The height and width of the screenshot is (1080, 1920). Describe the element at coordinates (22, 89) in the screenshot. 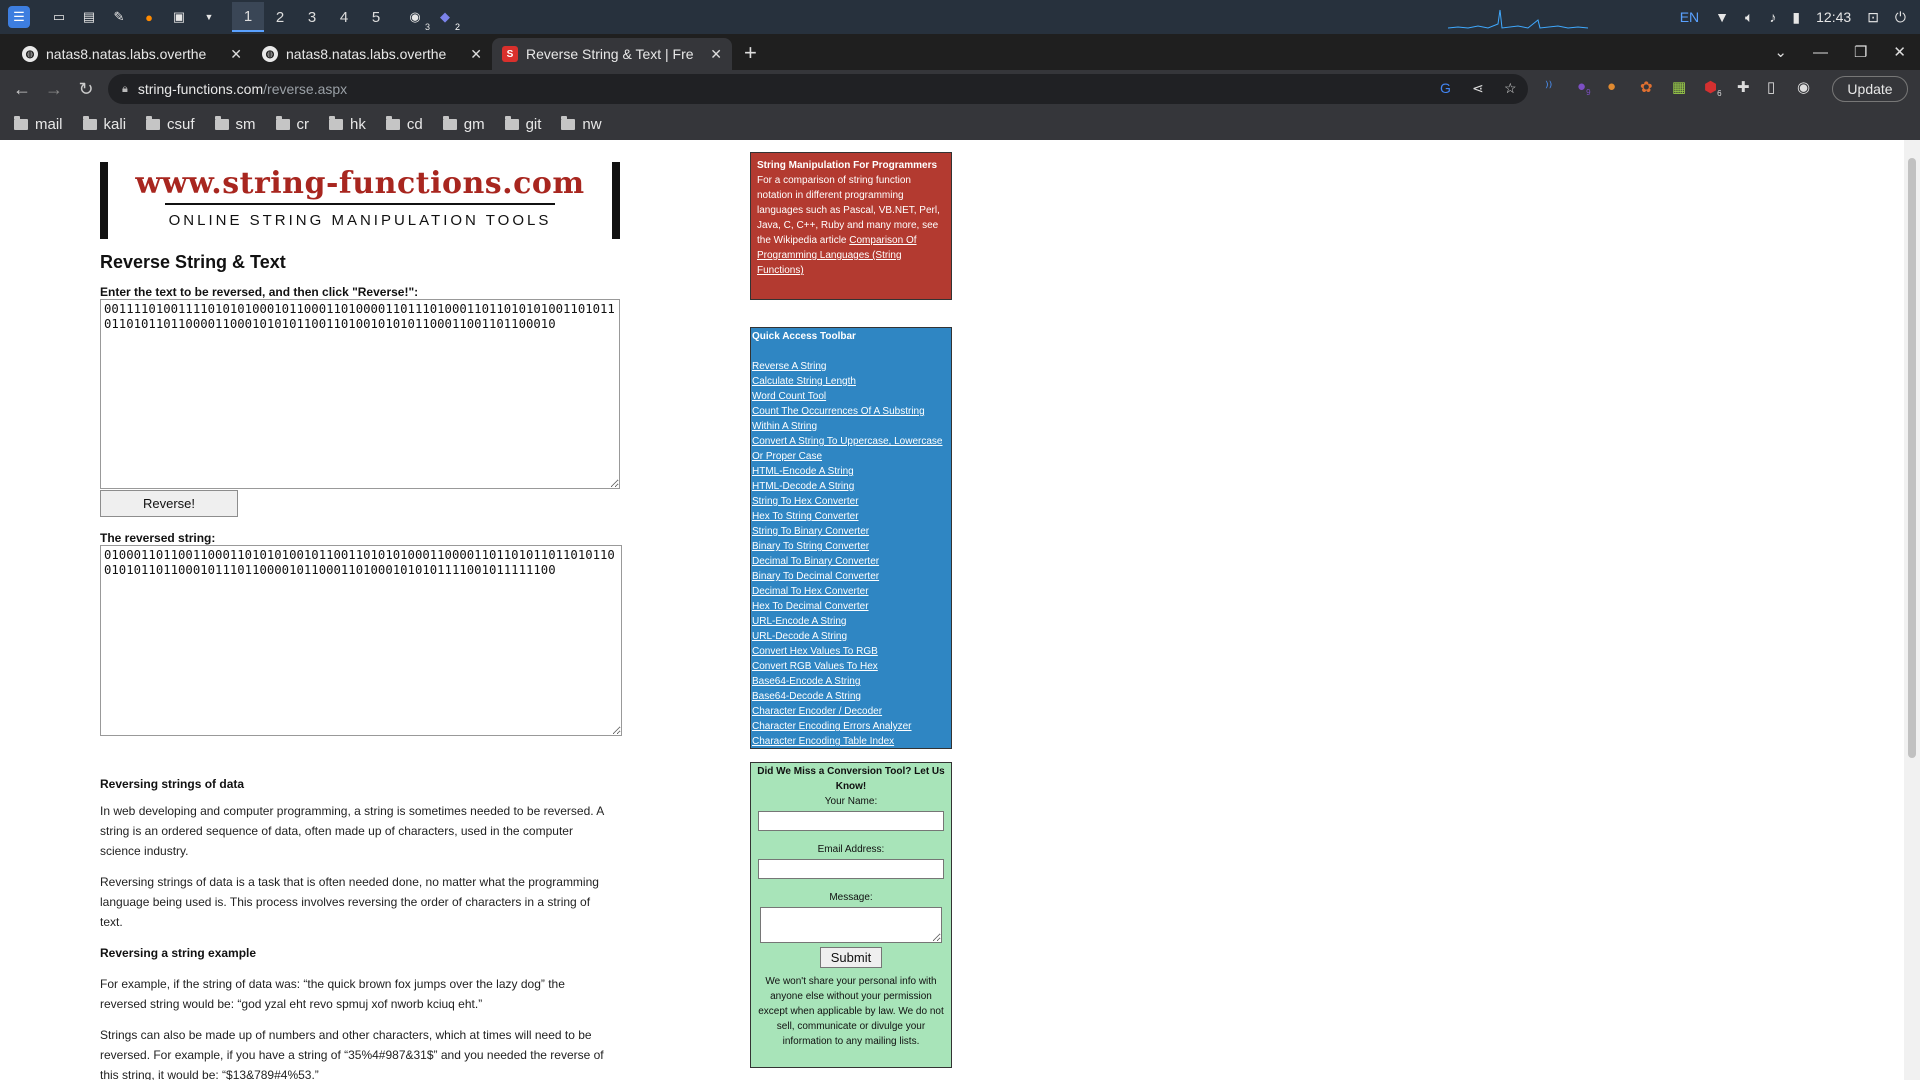

I see `back-arrow-icon: ←` at that location.